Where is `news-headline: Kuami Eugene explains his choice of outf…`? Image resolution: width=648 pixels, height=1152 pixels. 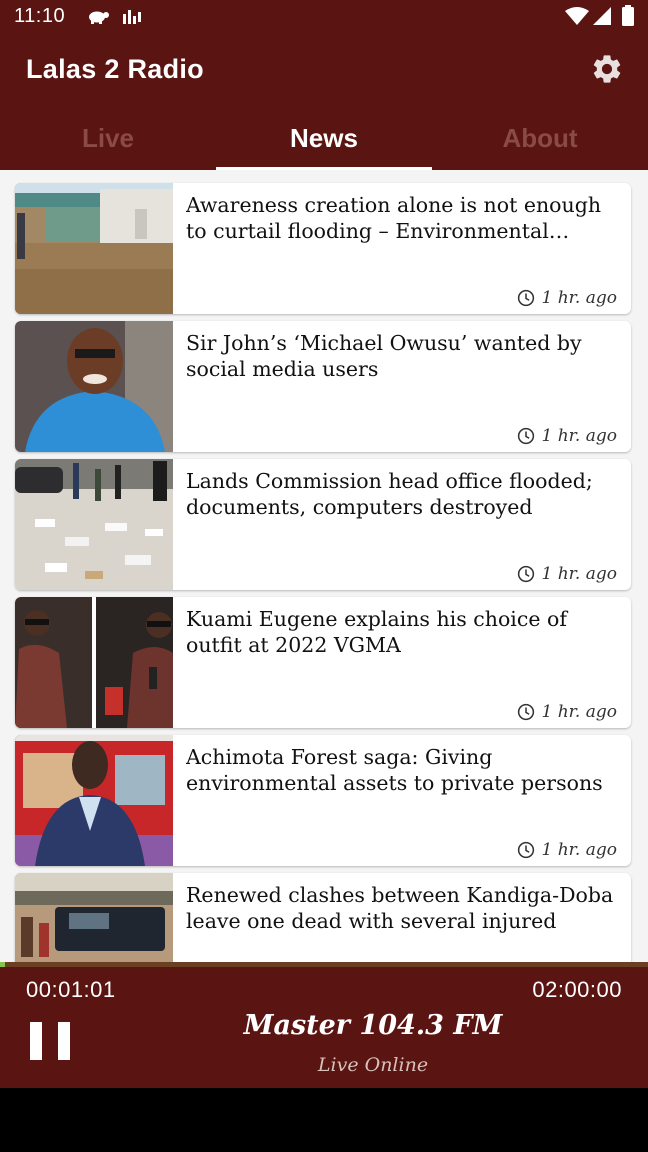
news-headline: Kuami Eugene explains his choice of outf… is located at coordinates (376, 632).